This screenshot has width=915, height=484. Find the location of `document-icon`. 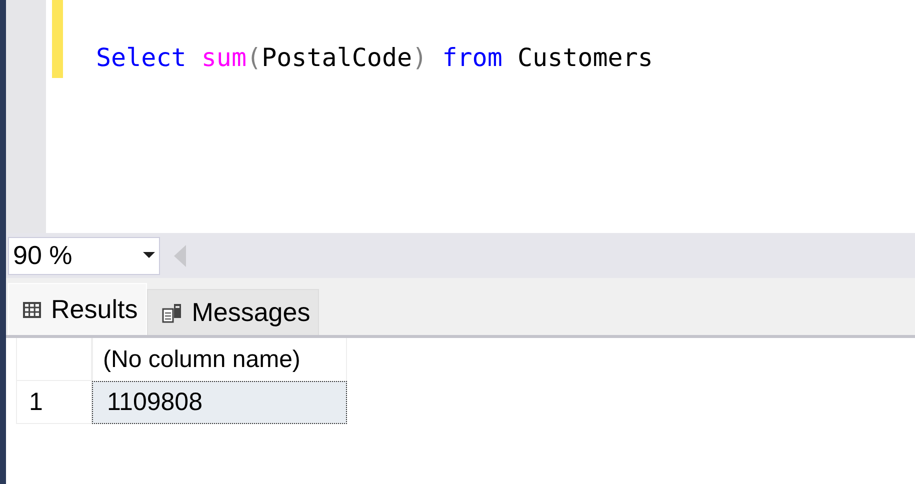

document-icon is located at coordinates (172, 312).